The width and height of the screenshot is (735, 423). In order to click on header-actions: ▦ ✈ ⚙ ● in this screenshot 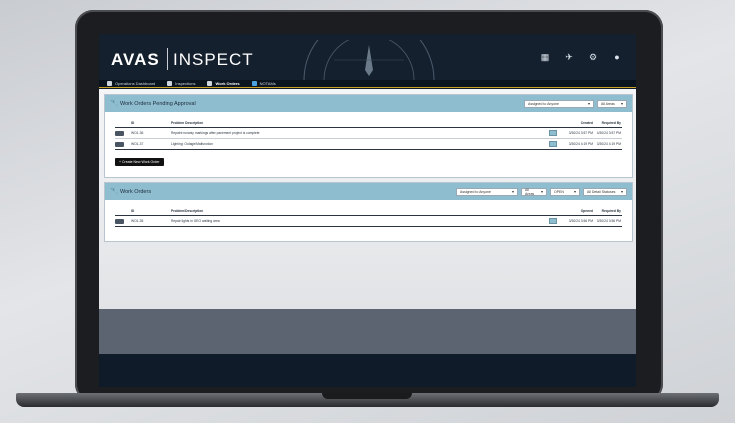, I will do `click(581, 57)`.